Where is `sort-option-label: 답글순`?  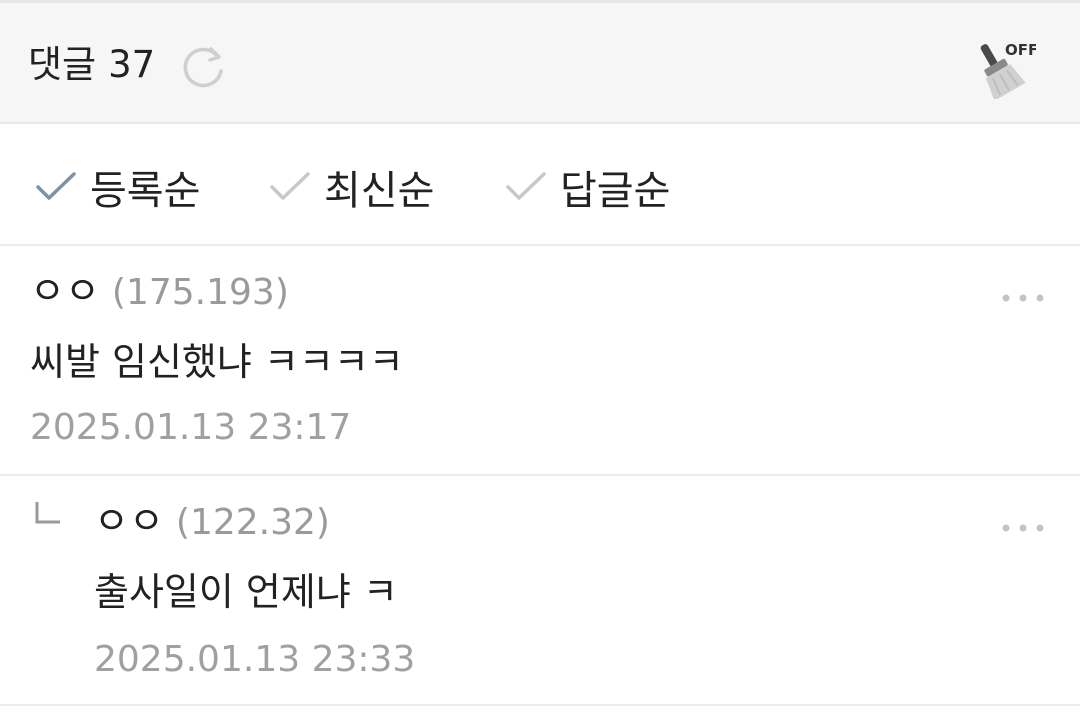 sort-option-label: 답글순 is located at coordinates (615, 191).